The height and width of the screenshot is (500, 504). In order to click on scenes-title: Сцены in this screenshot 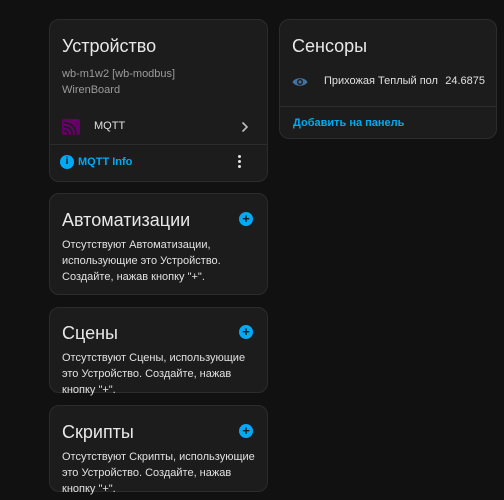, I will do `click(90, 333)`.